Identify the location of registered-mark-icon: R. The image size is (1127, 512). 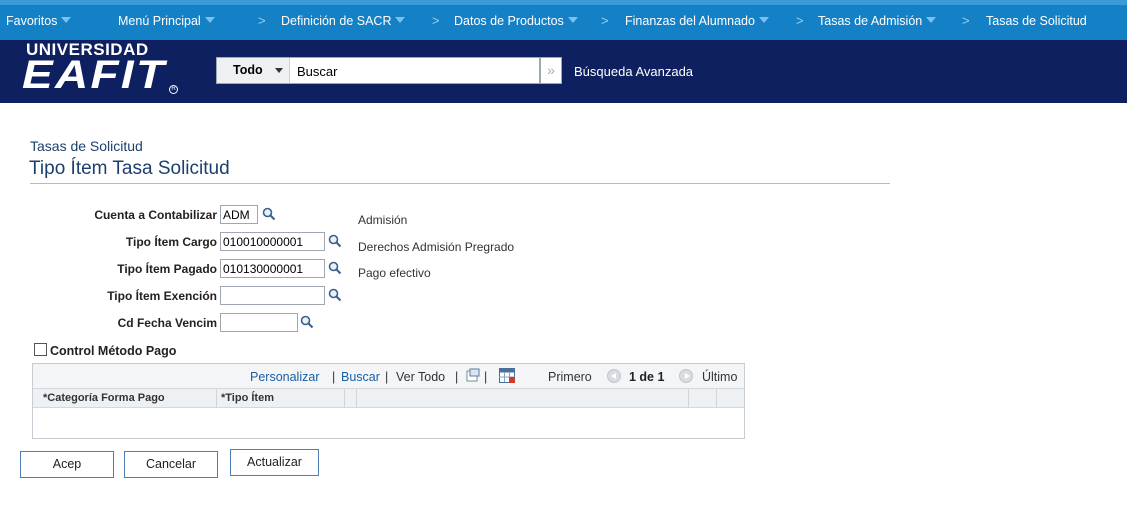
(173, 89).